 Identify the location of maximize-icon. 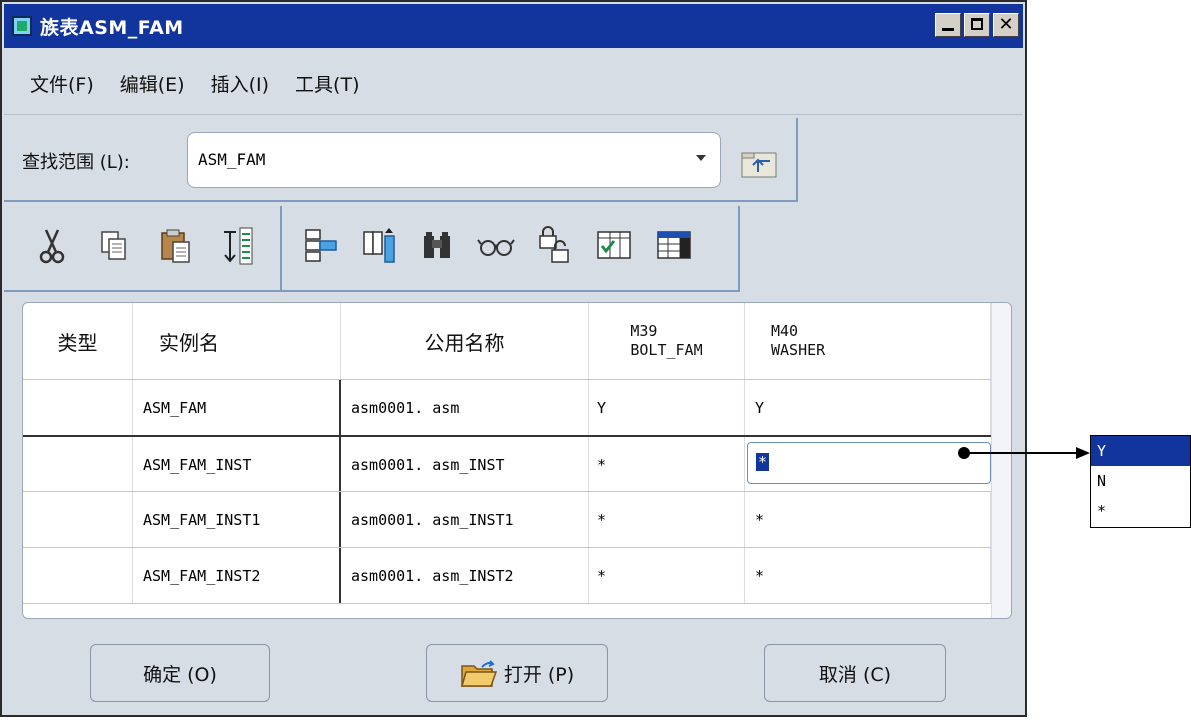
(977, 24).